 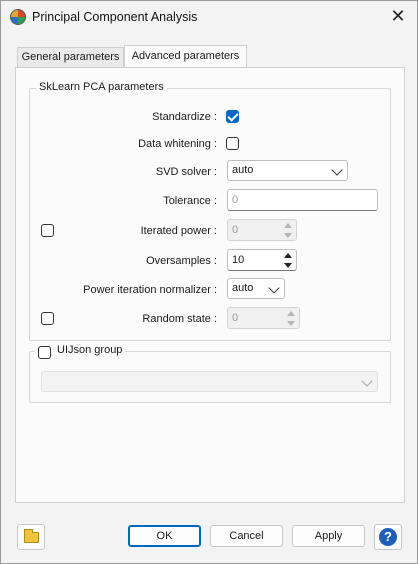 I want to click on uijson-group-checkbox, so click(x=44, y=352).